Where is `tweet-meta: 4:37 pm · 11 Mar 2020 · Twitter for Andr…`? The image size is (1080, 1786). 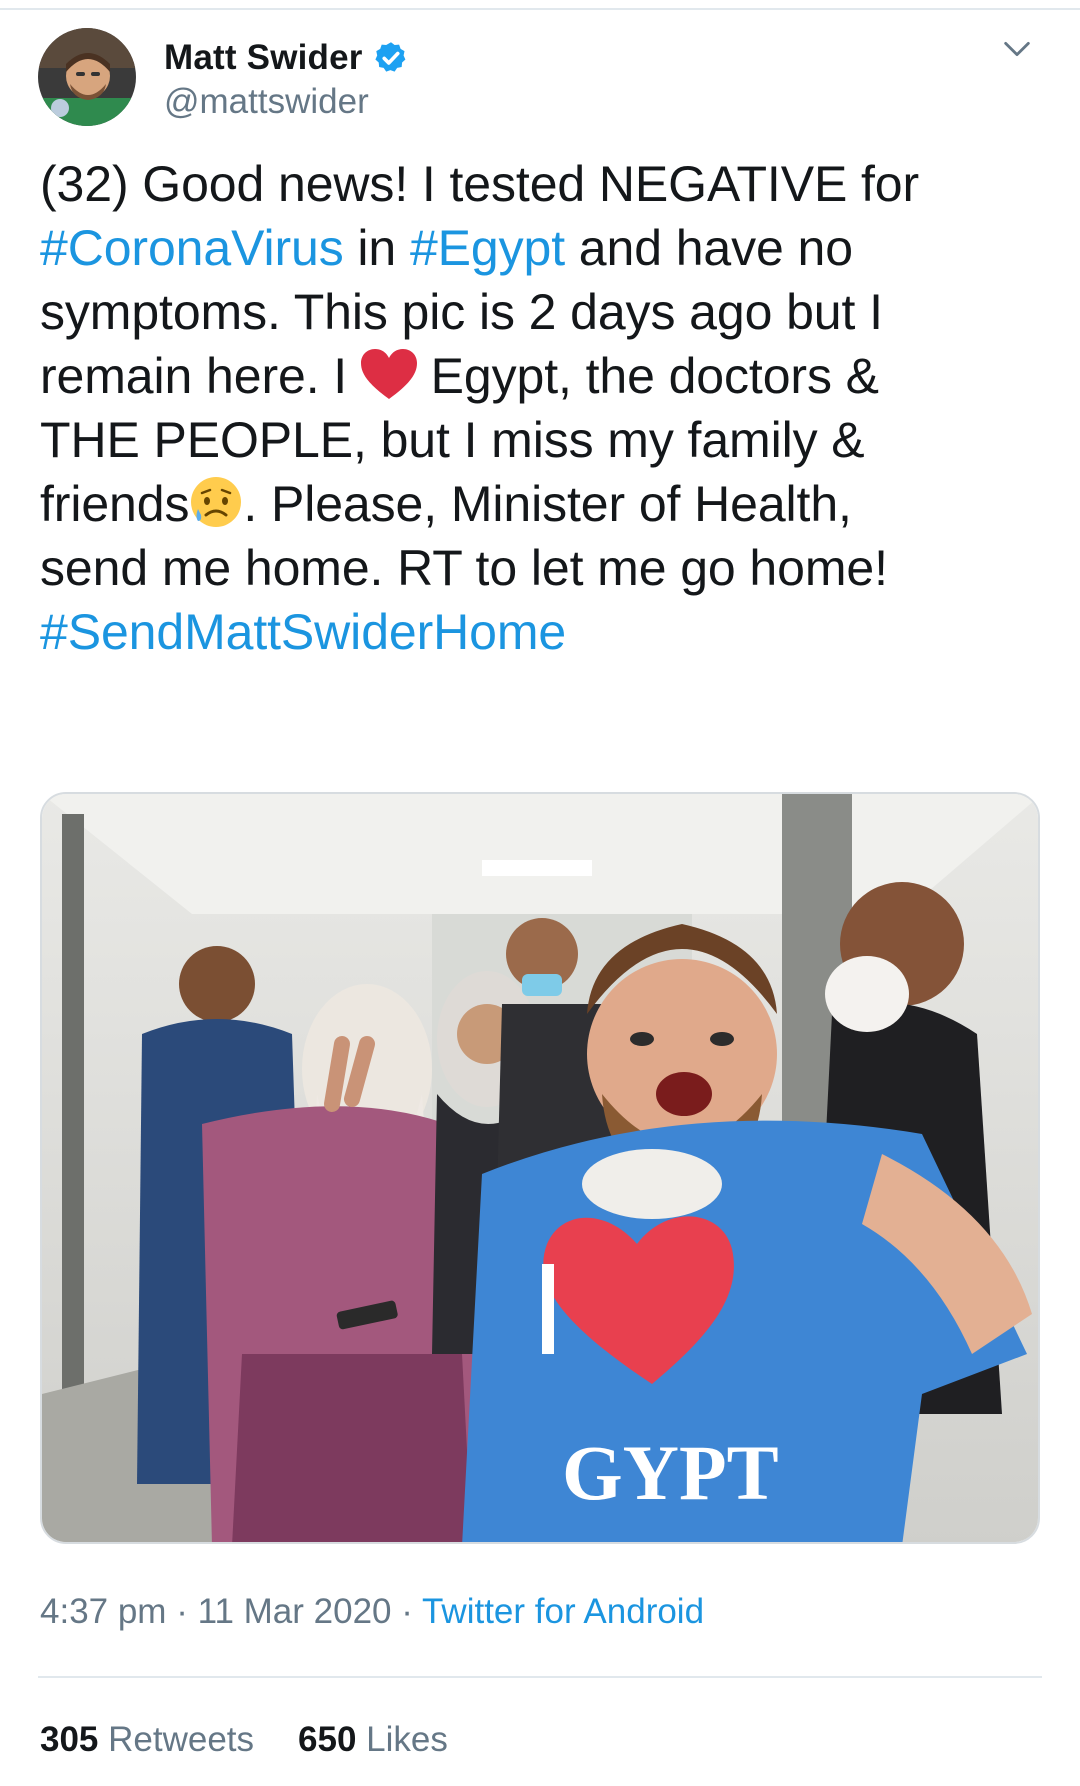
tweet-meta: 4:37 pm · 11 Mar 2020 · Twitter for Andr… is located at coordinates (372, 1612).